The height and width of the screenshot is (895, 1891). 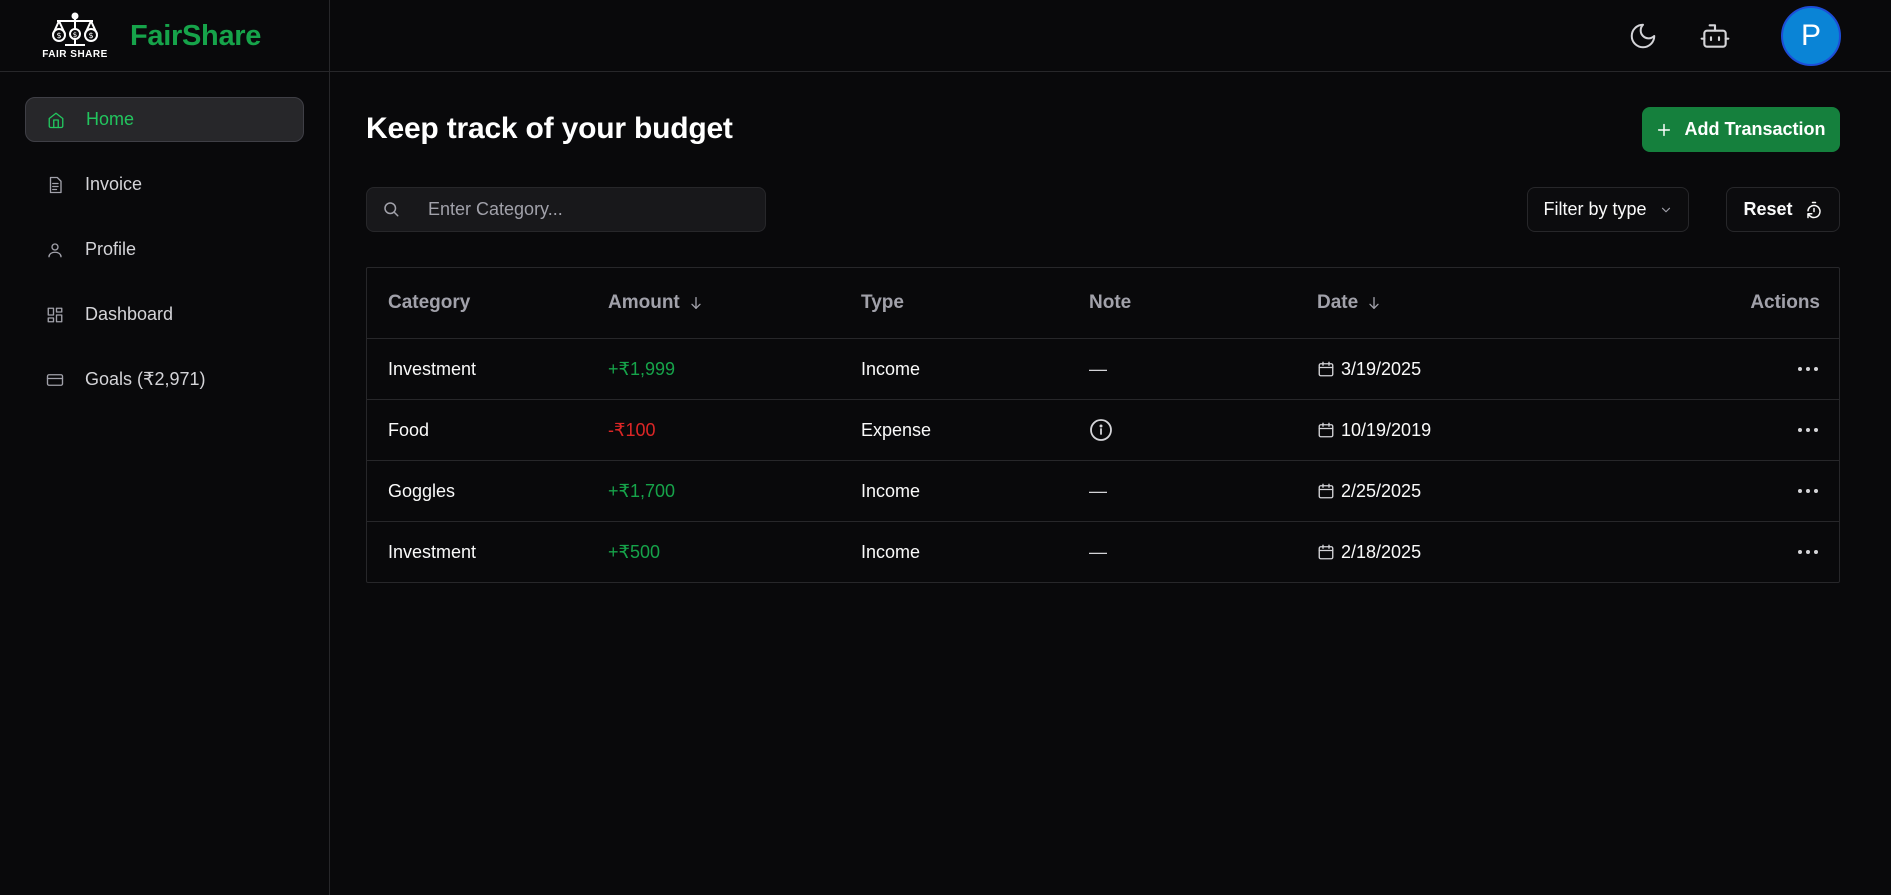 What do you see at coordinates (164, 184) in the screenshot?
I see `sidebar-item-invoice: Invoice` at bounding box center [164, 184].